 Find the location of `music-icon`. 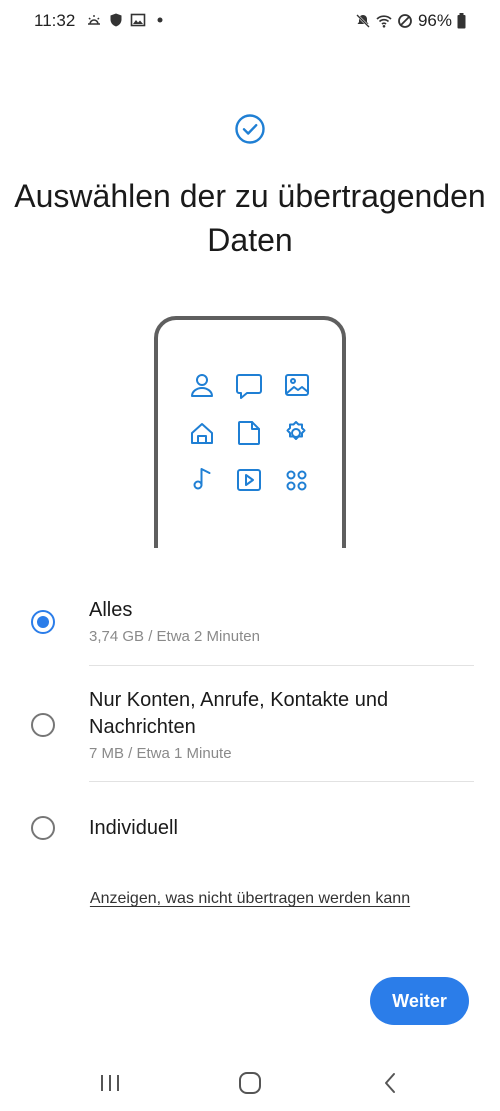

music-icon is located at coordinates (202, 479).